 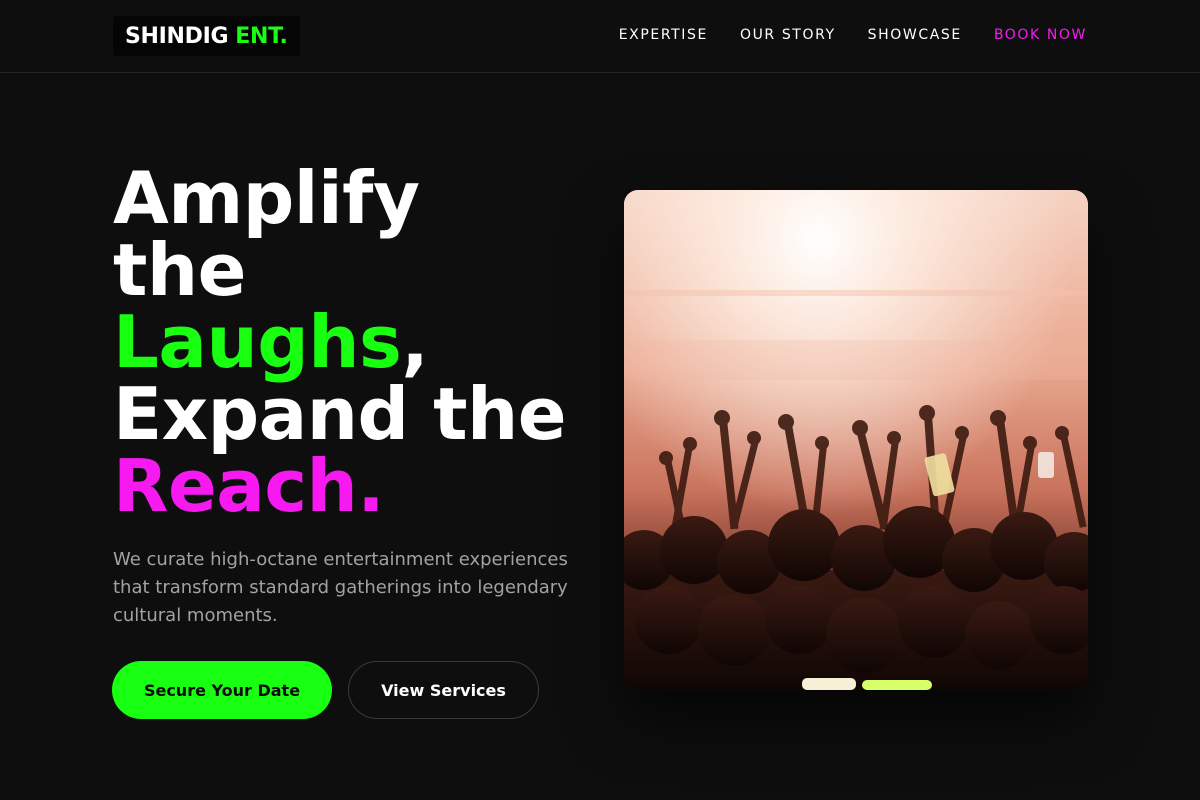 What do you see at coordinates (443, 690) in the screenshot?
I see `view-services-button: View Services` at bounding box center [443, 690].